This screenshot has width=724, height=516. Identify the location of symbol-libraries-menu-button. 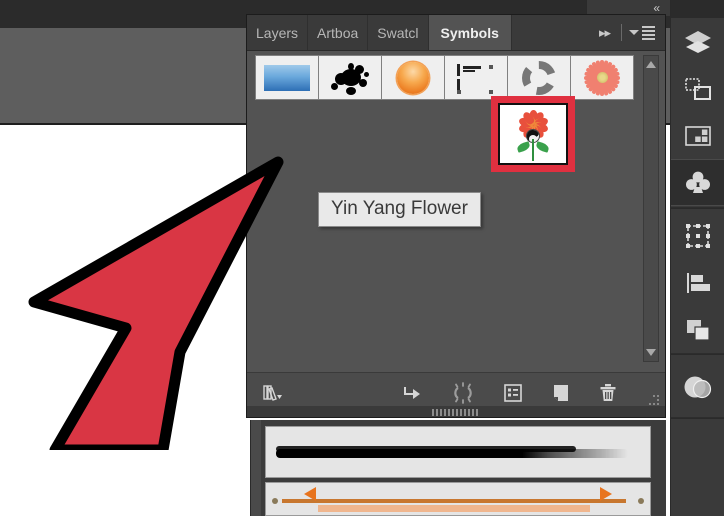
(274, 393).